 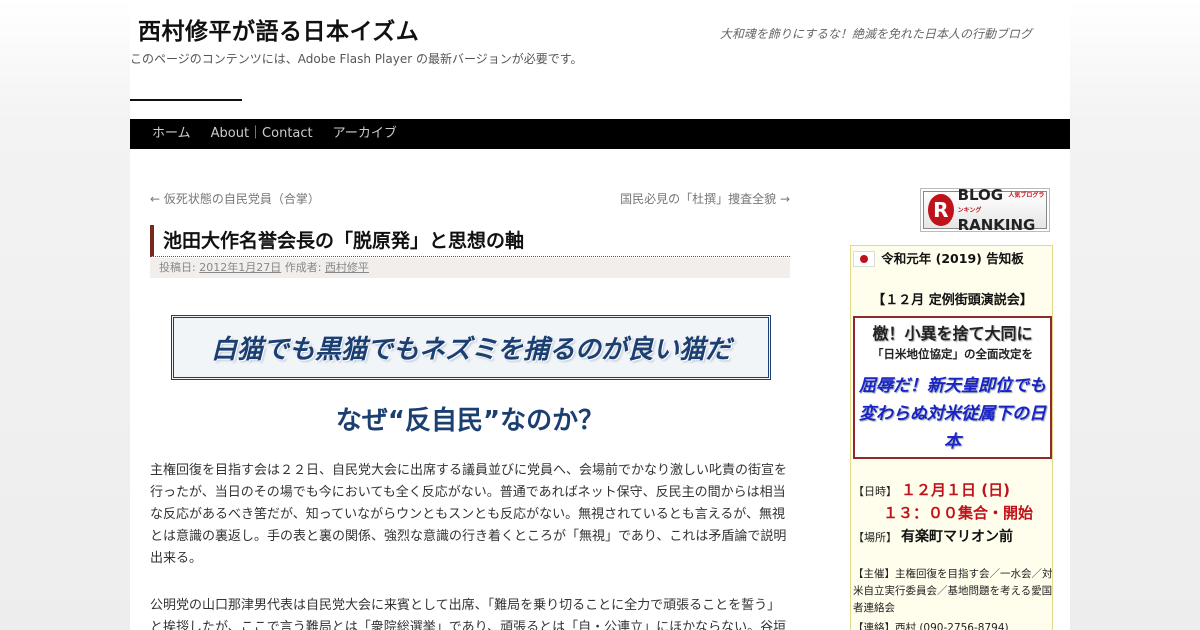 I want to click on event-place-value: 有楽町マリオン前, so click(x=957, y=537).